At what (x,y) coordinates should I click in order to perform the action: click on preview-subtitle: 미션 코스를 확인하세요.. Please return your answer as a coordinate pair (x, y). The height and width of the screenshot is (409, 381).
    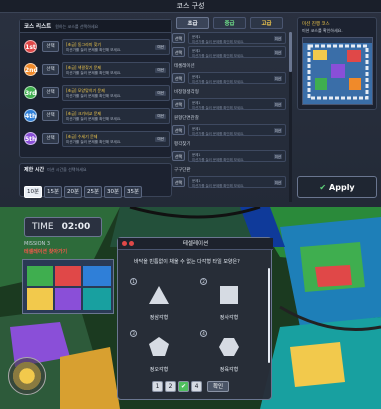
    Looking at the image, I should click on (322, 30).